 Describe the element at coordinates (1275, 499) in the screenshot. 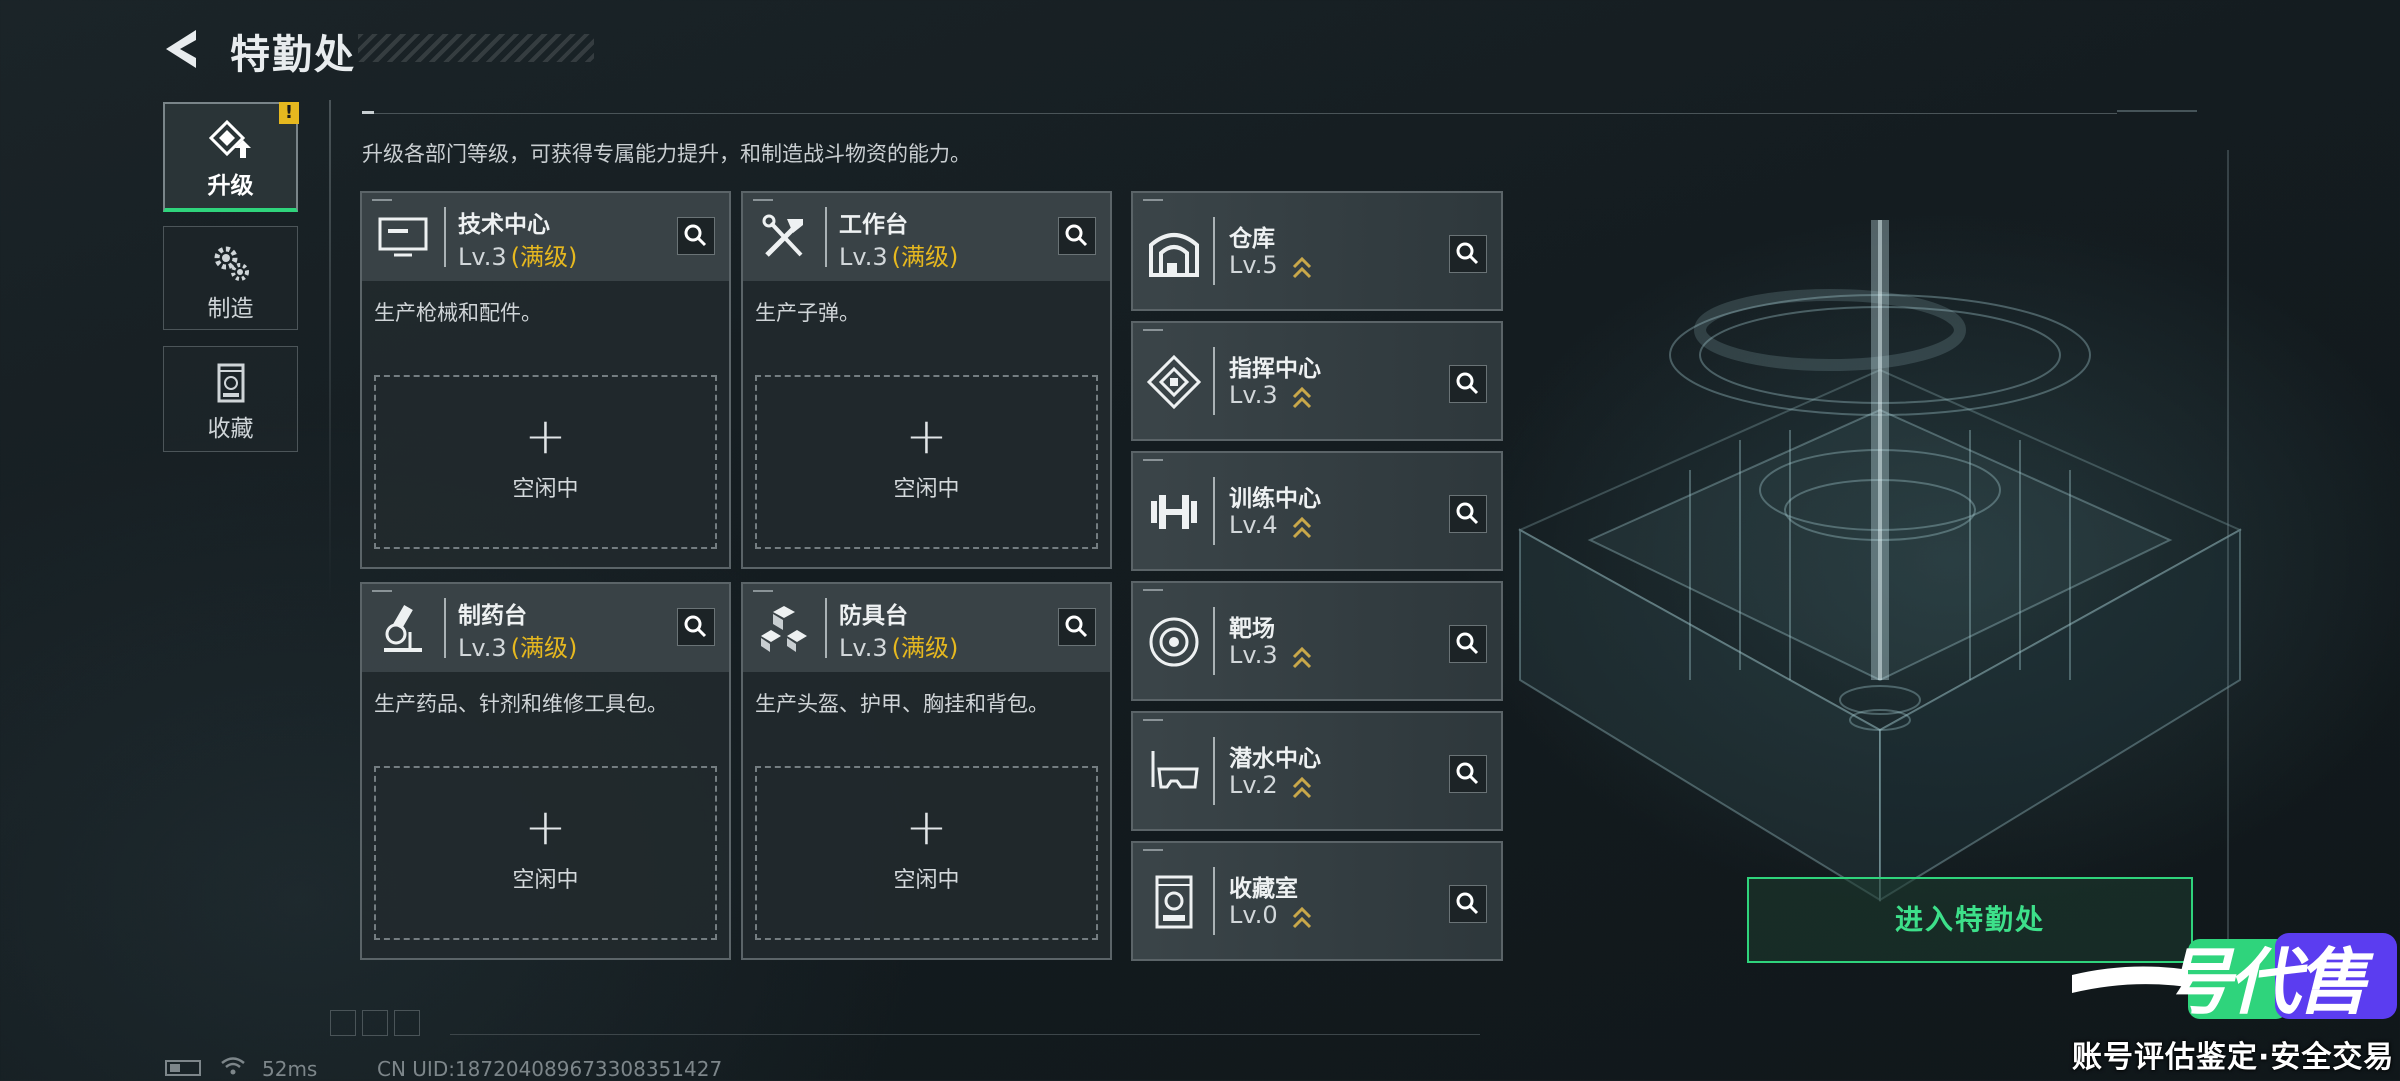

I see `facility-name: 训练中心` at that location.